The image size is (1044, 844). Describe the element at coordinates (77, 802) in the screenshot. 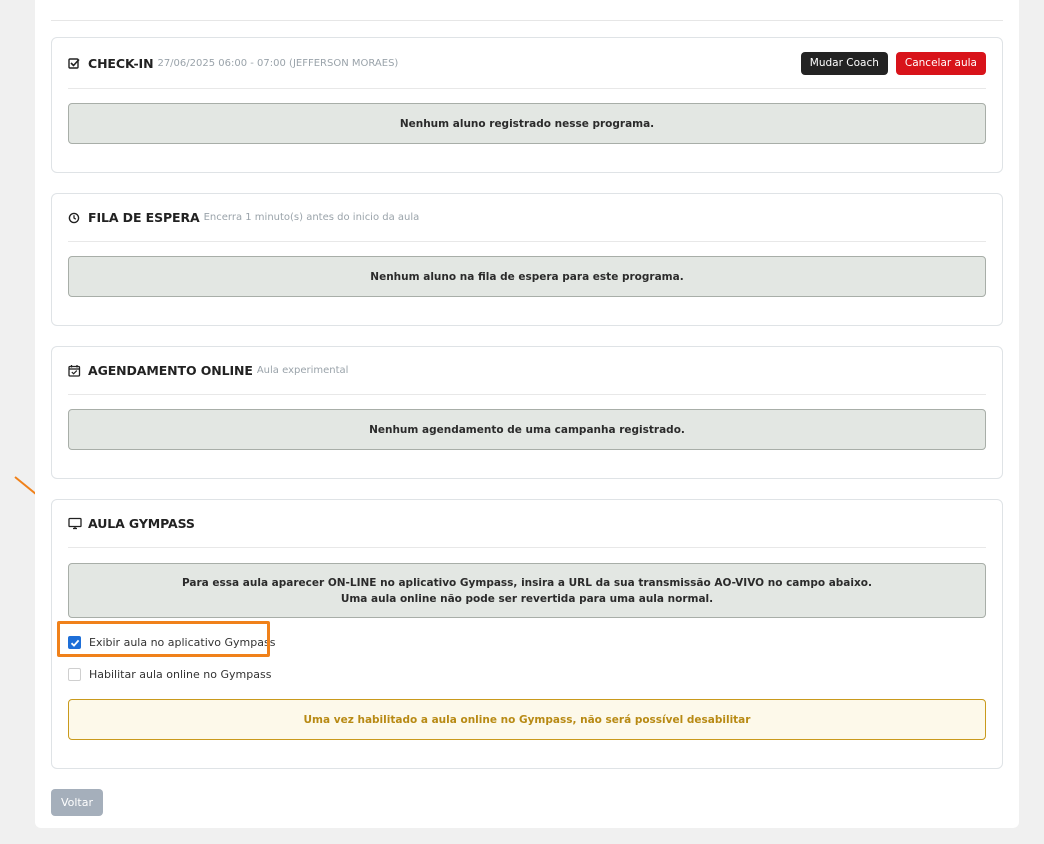

I see `back-button: Voltar` at that location.